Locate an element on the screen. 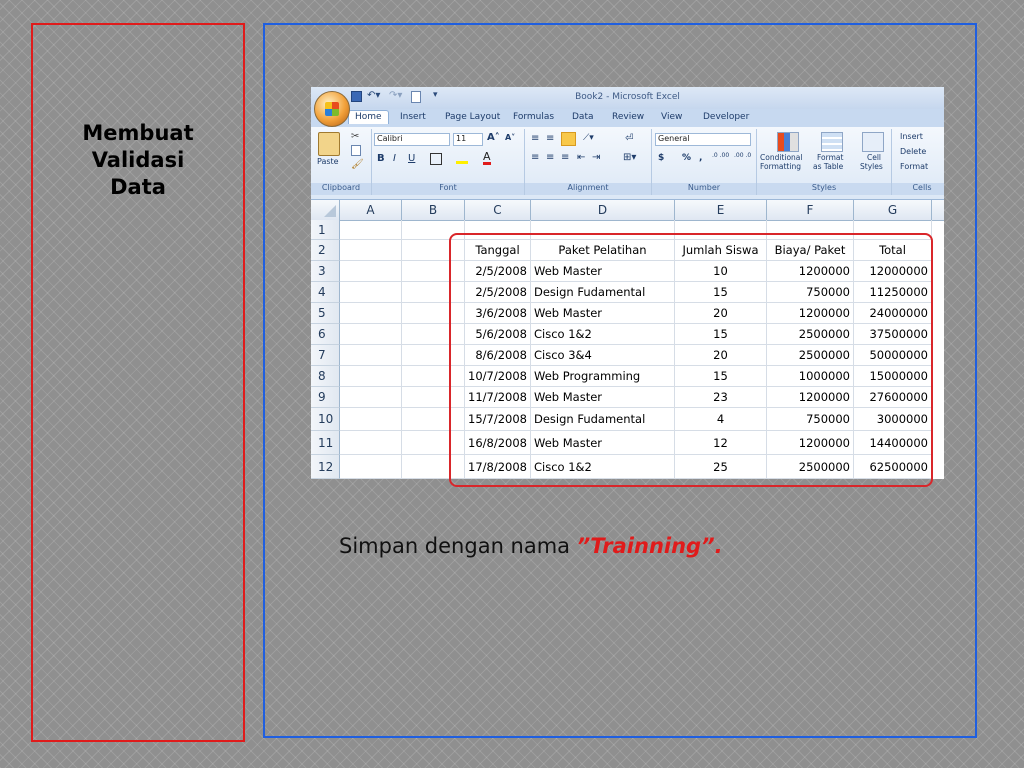 This screenshot has width=1024, height=768. cell-g5: 24000000 is located at coordinates (893, 313).